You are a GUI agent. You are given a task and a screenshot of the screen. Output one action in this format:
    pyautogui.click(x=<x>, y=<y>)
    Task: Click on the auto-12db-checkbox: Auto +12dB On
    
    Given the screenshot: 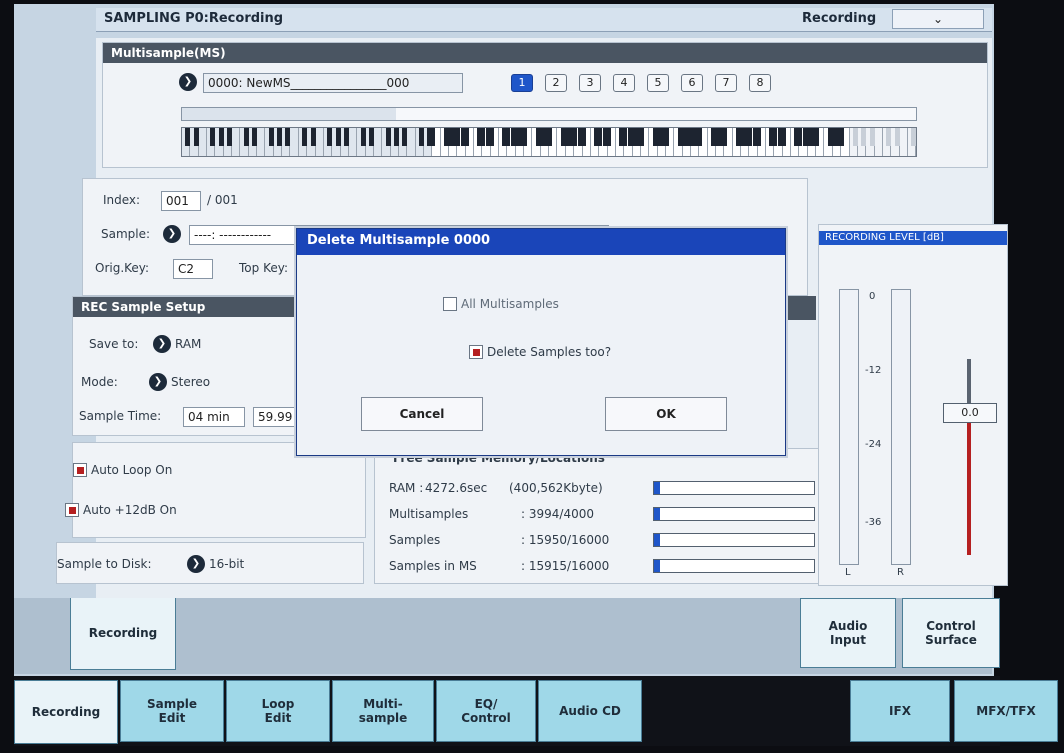 What is the action you would take?
    pyautogui.click(x=121, y=510)
    